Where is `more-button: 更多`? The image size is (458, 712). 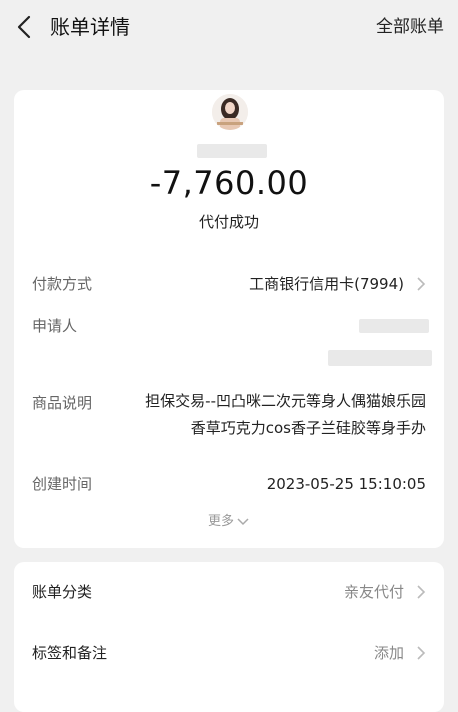 more-button: 更多 is located at coordinates (229, 522).